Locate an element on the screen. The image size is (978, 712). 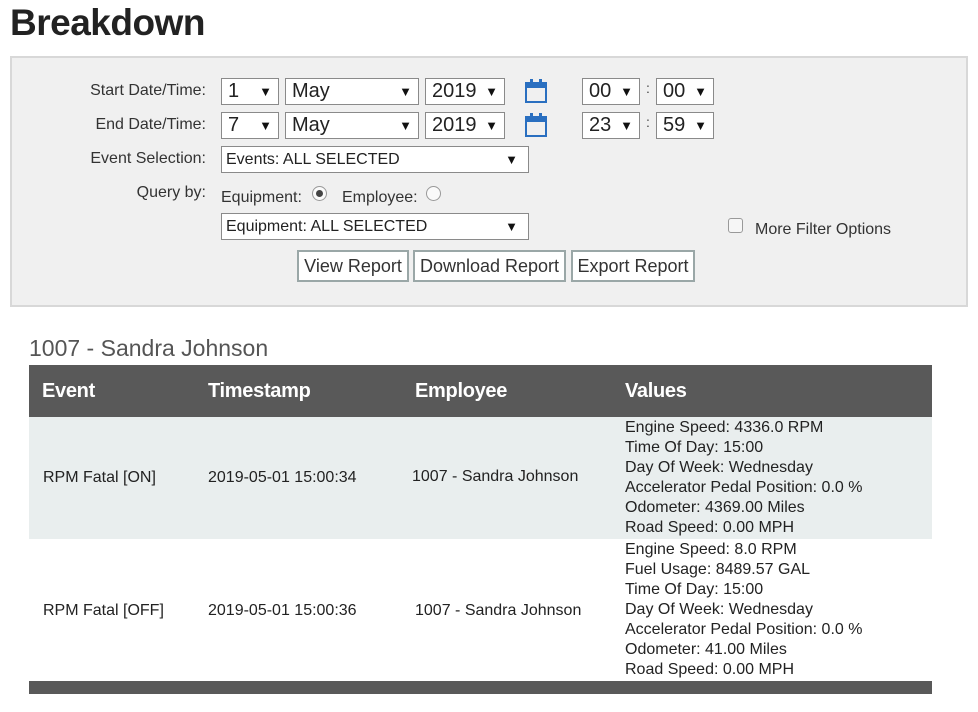
query-equipment-label: Equipment: is located at coordinates (261, 197).